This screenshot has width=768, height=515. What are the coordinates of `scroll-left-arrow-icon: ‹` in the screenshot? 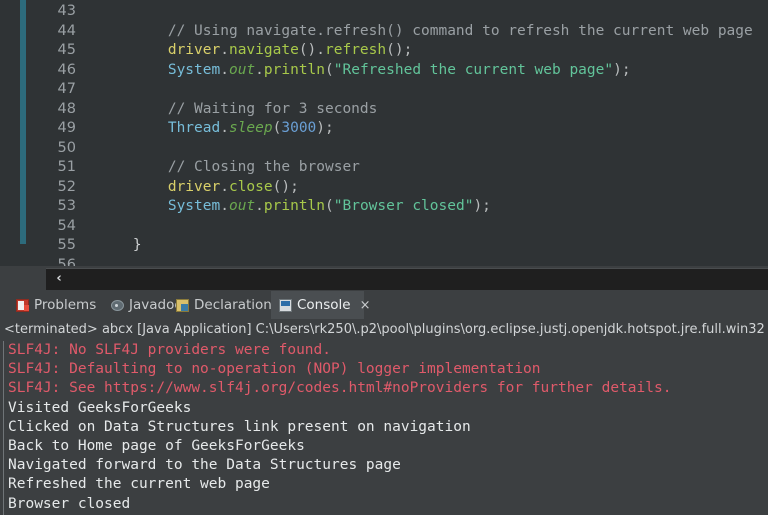 It's located at (59, 278).